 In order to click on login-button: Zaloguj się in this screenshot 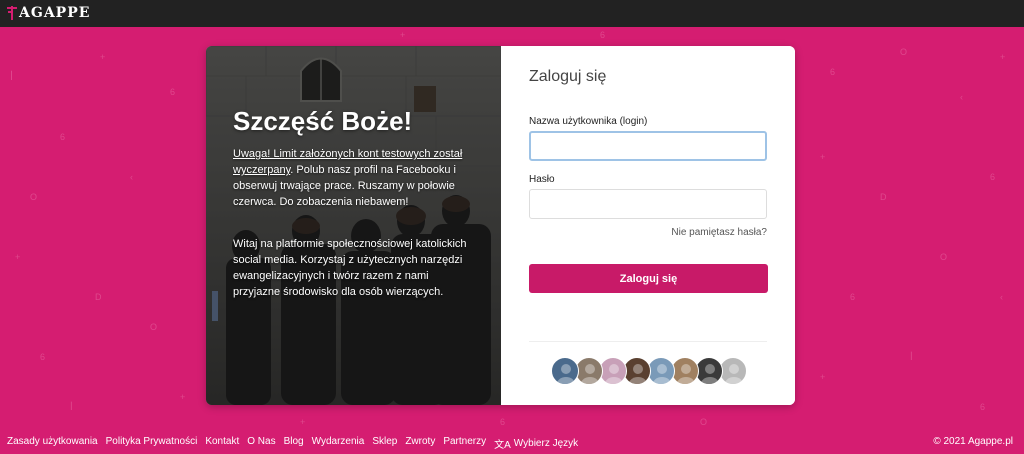, I will do `click(648, 278)`.